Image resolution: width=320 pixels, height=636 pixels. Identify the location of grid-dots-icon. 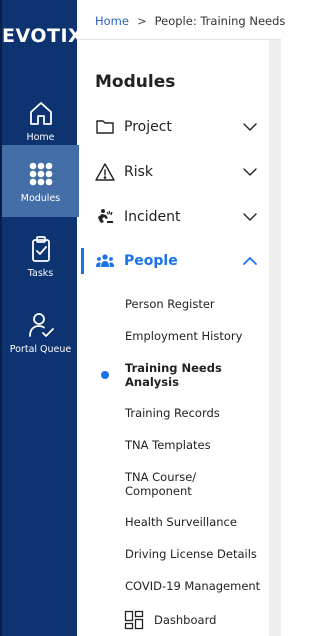
(40, 173).